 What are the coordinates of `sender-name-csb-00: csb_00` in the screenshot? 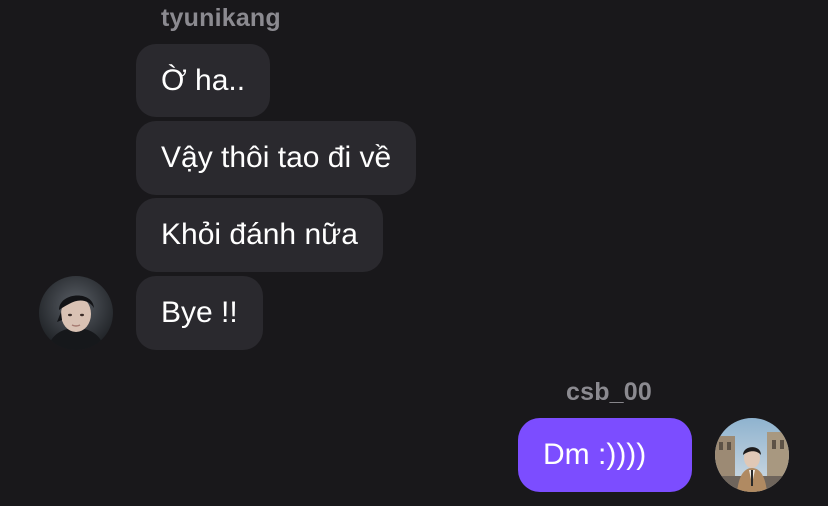 It's located at (609, 392).